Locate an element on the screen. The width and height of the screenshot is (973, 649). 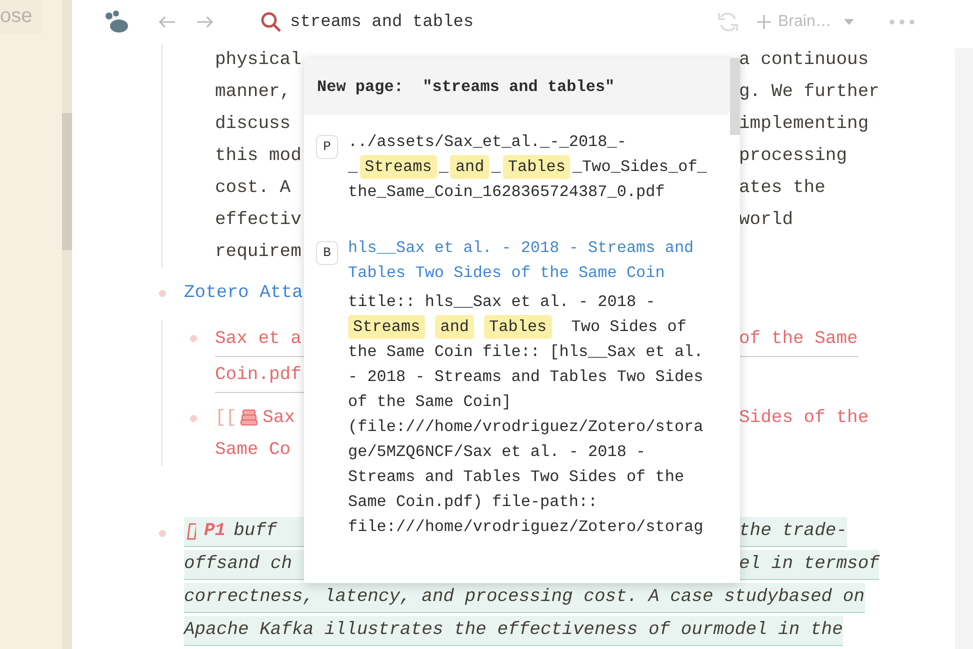
caret-icon is located at coordinates (849, 22).